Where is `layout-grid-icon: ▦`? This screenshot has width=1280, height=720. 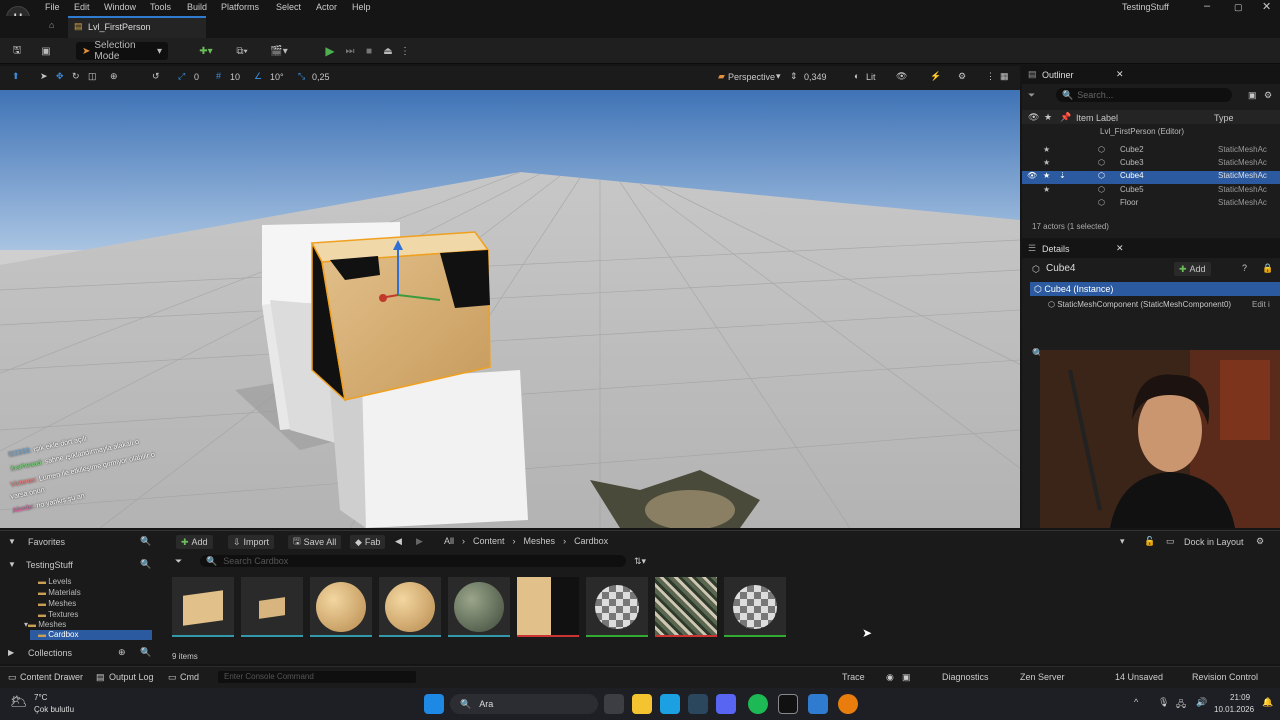
layout-grid-icon: ▦ is located at coordinates (1004, 76).